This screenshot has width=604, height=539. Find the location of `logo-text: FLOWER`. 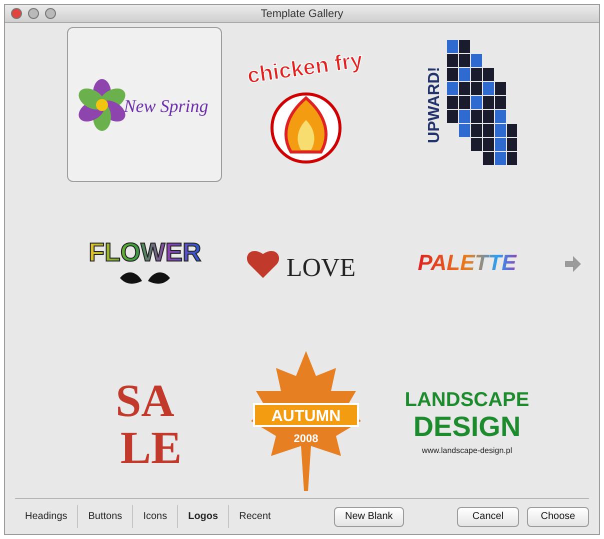

logo-text: FLOWER is located at coordinates (144, 251).